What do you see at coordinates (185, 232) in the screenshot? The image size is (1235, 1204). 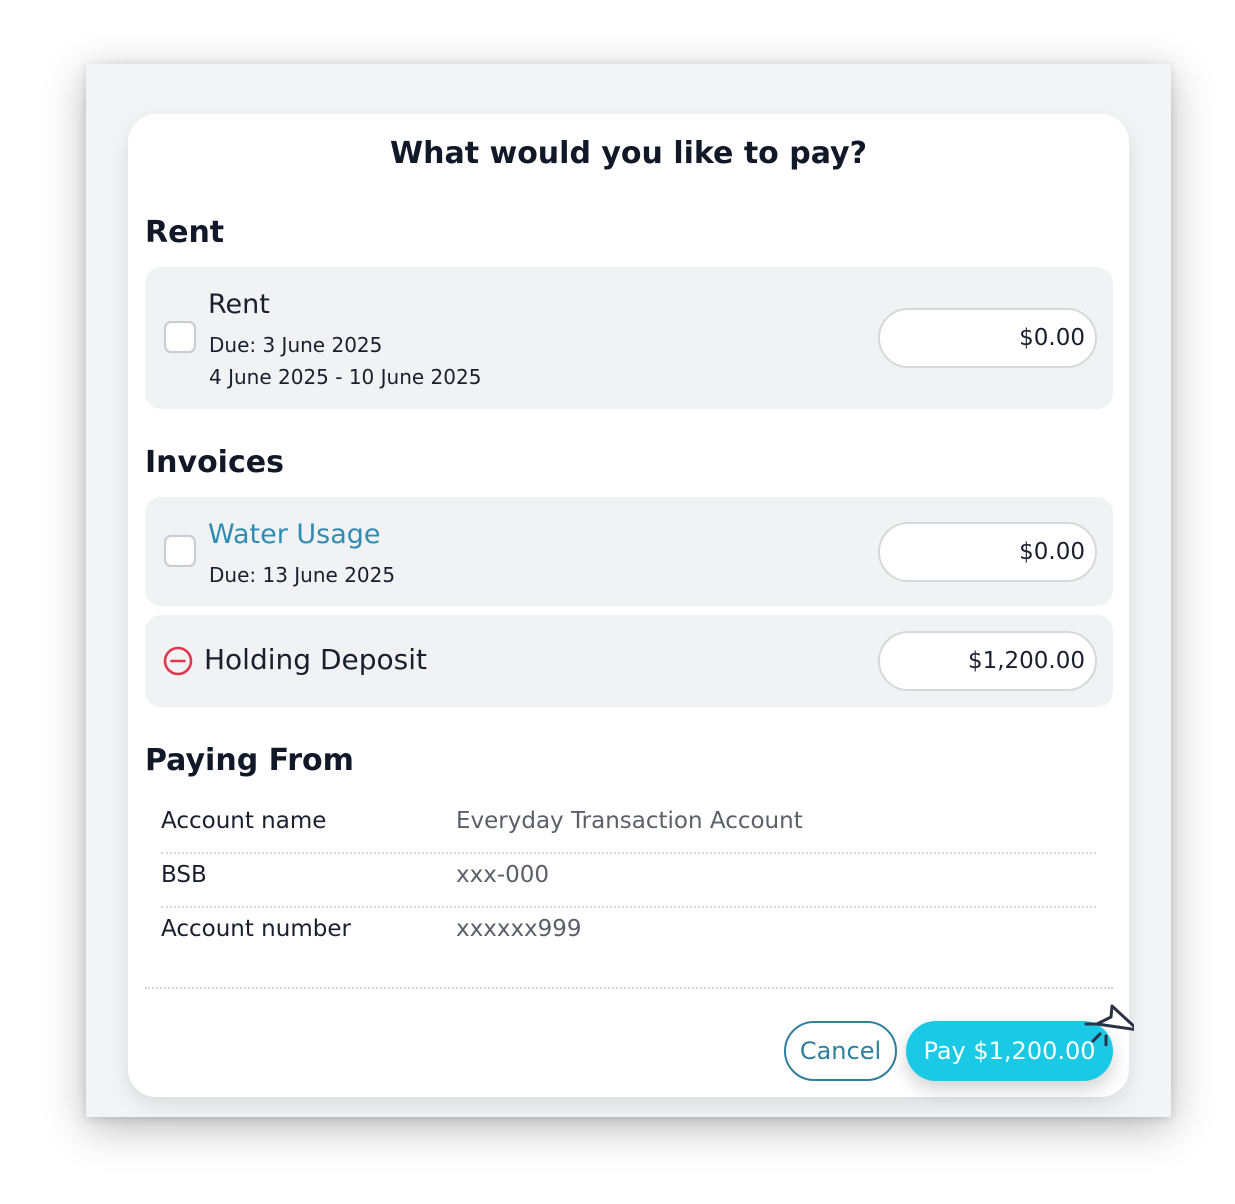 I see `rent-section-heading: Rent` at bounding box center [185, 232].